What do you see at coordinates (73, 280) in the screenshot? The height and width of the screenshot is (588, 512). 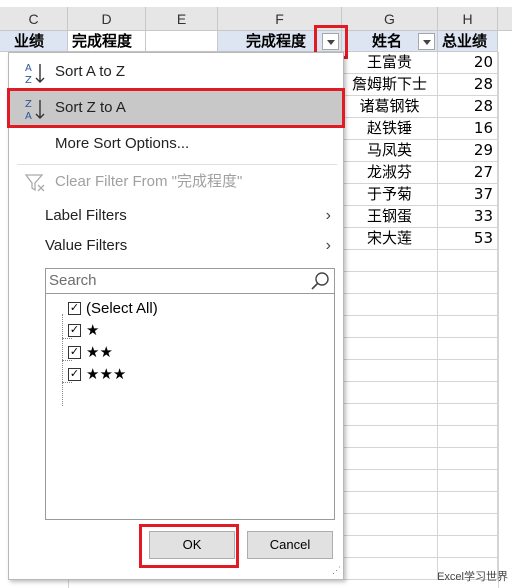 I see `search-placeholder: Search` at bounding box center [73, 280].